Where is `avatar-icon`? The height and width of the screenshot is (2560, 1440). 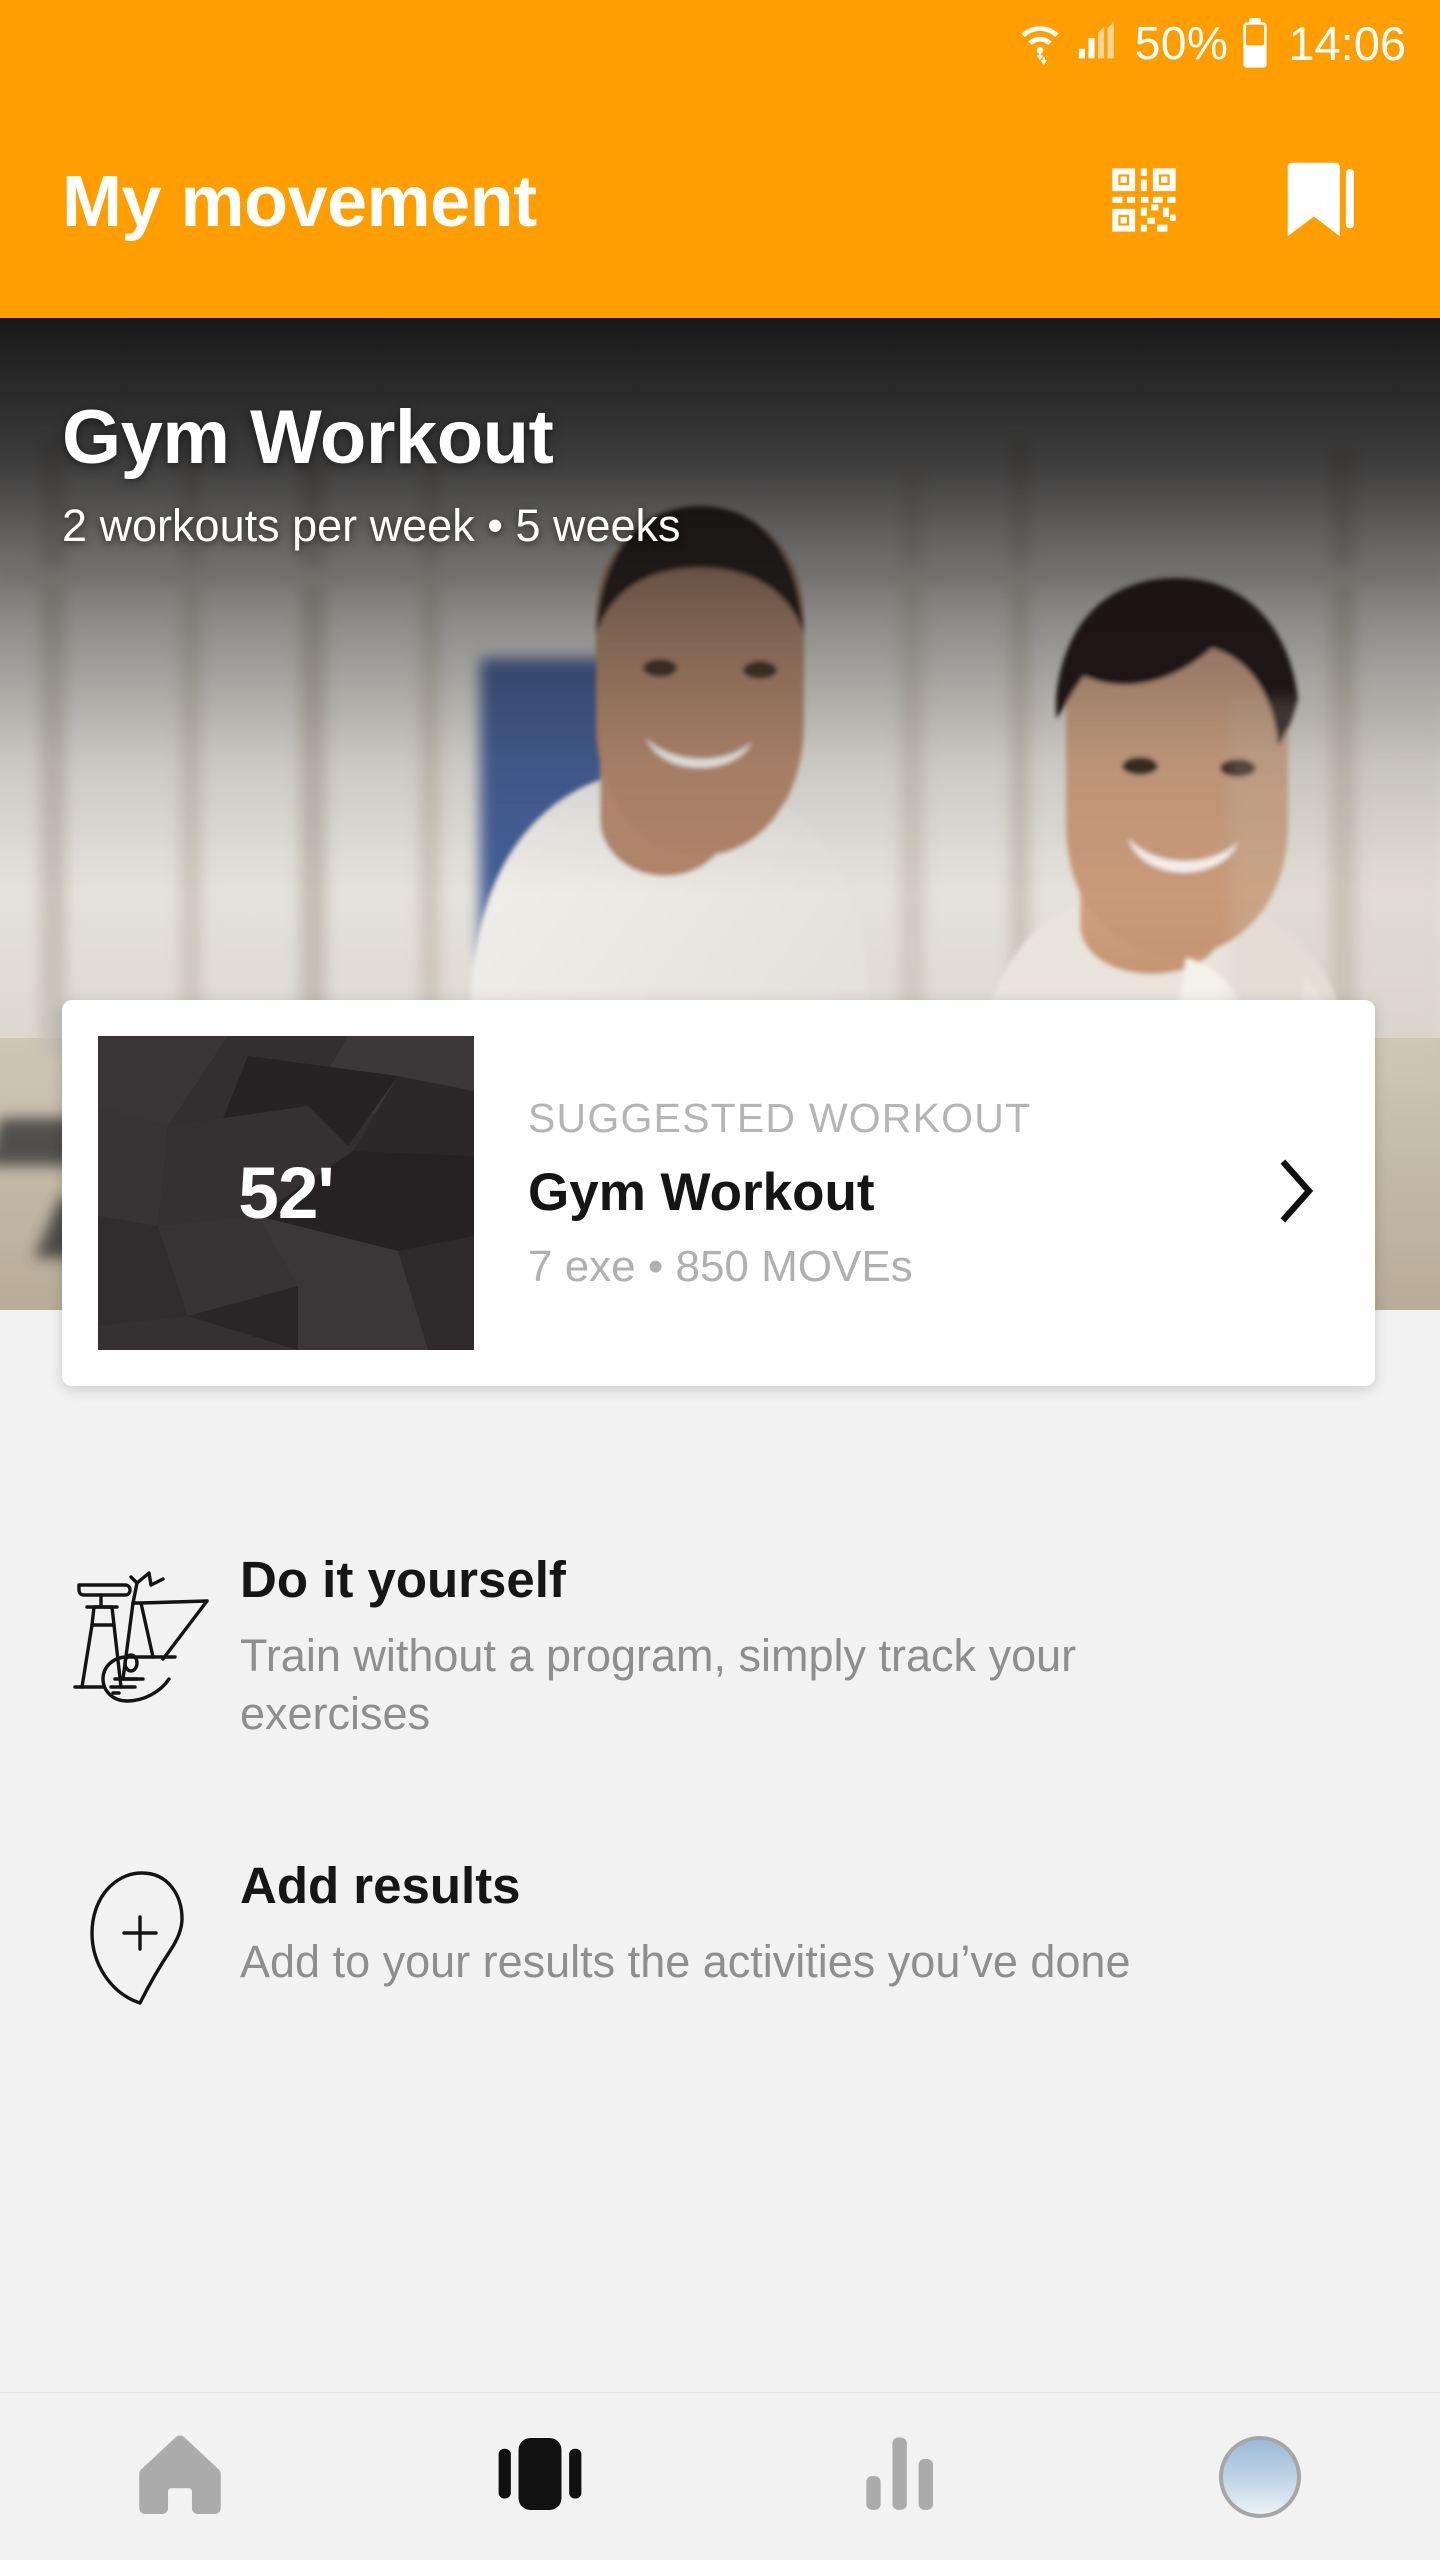
avatar-icon is located at coordinates (1260, 2476).